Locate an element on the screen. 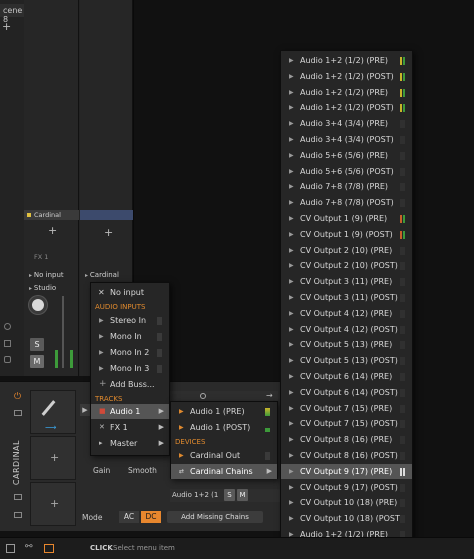 This screenshot has height=559, width=474. chain-label: Audio 1+2 (1 is located at coordinates (195, 495).